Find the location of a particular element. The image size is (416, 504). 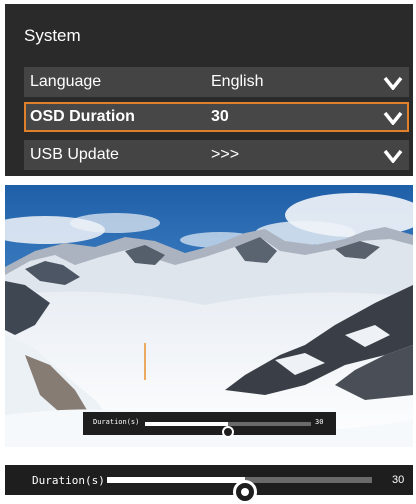

duration-bar-preview: Duration(s) 30 is located at coordinates (209, 425).